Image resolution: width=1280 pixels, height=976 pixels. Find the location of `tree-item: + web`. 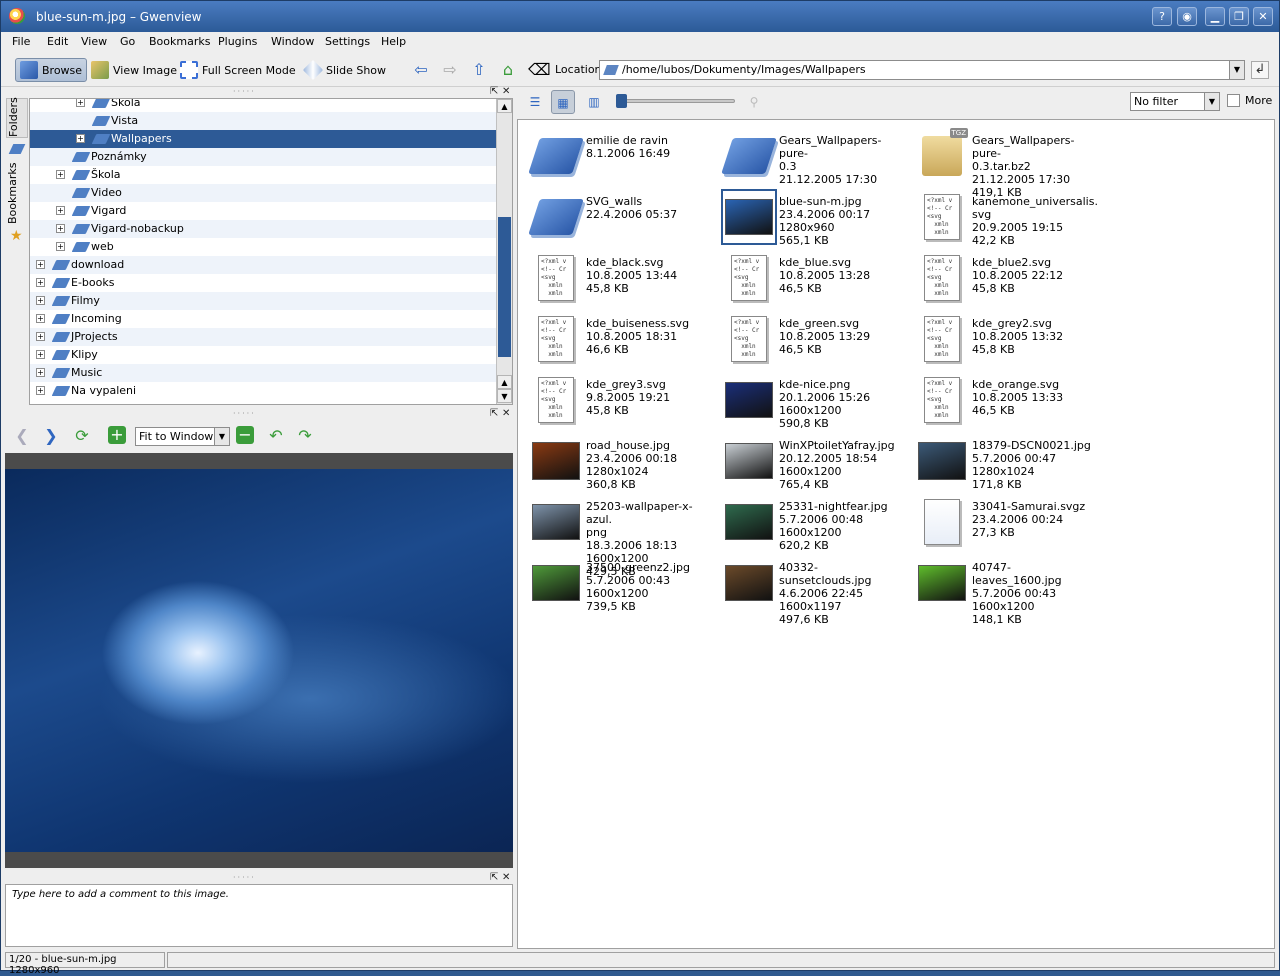

tree-item: + web is located at coordinates (263, 247).